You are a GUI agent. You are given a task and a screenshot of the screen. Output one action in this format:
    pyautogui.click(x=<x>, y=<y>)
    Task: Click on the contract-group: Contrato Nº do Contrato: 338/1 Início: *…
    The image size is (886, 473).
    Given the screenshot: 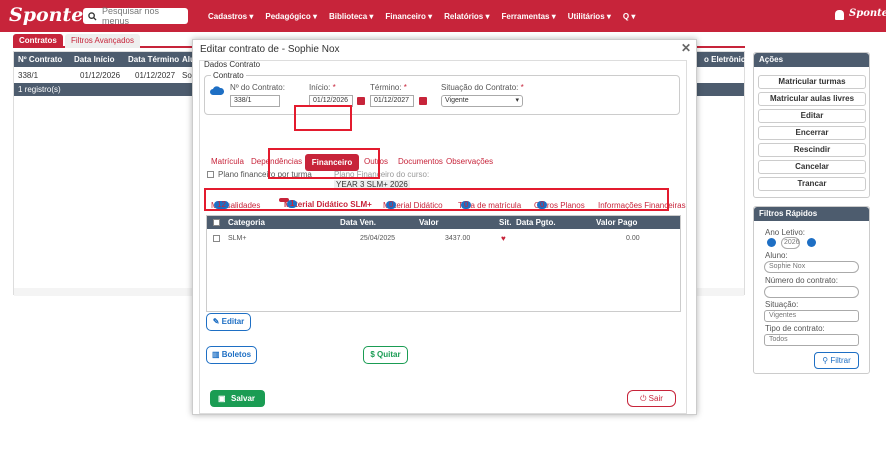 What is the action you would take?
    pyautogui.click(x=442, y=93)
    